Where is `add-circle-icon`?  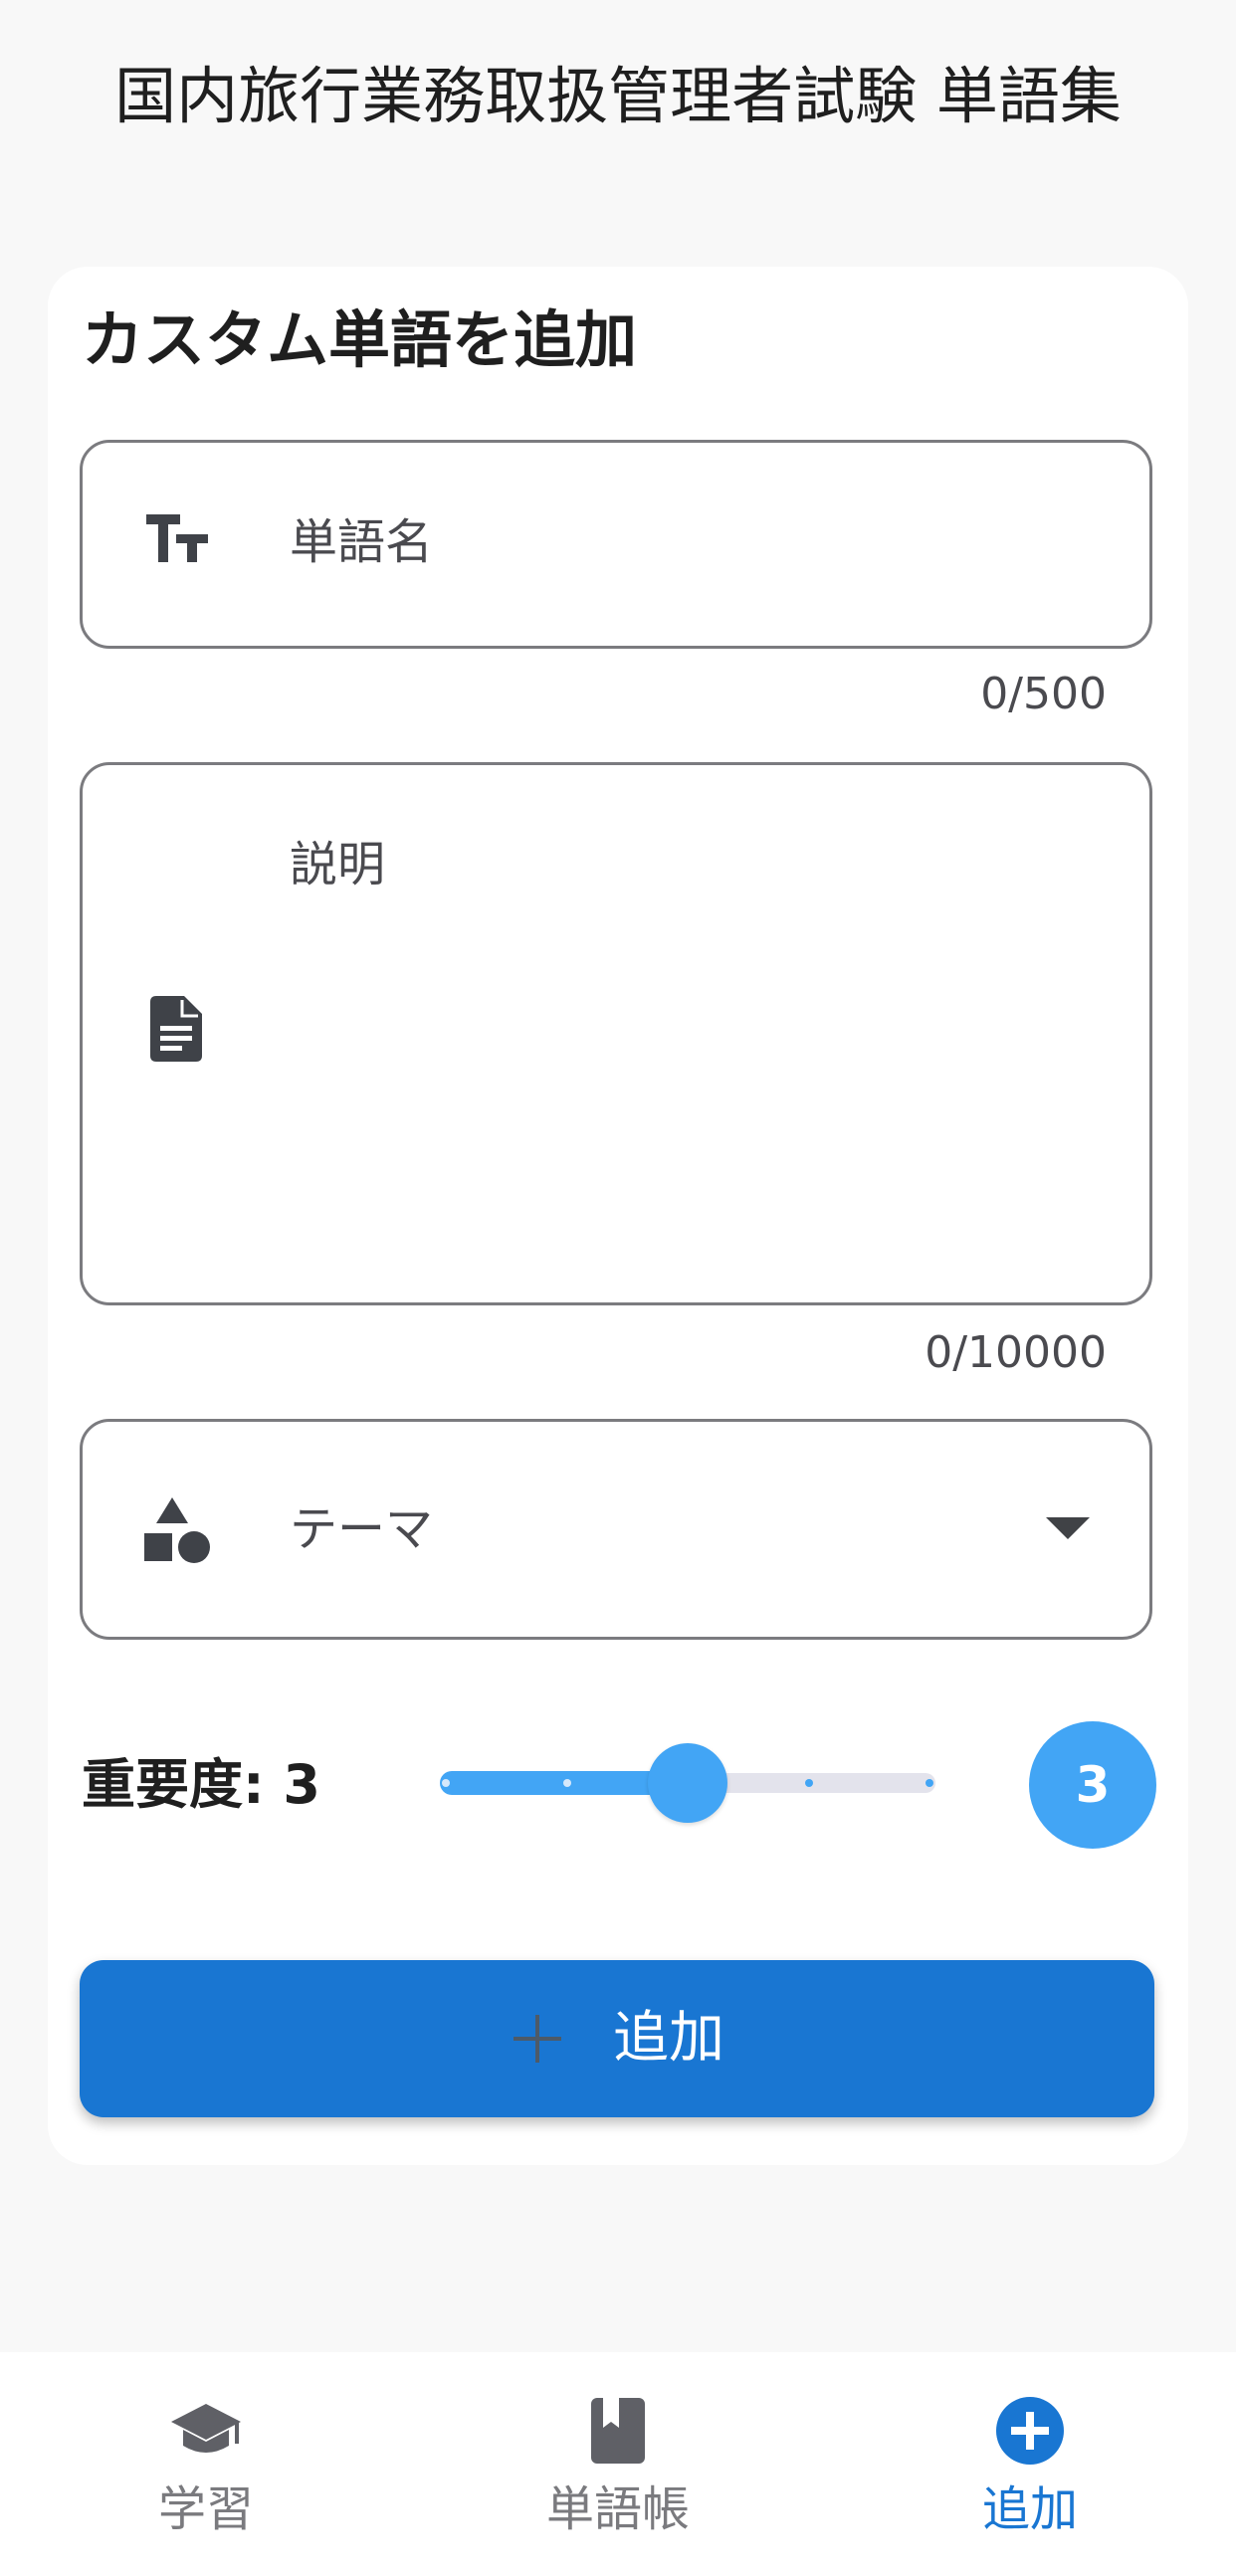
add-circle-icon is located at coordinates (1030, 2431).